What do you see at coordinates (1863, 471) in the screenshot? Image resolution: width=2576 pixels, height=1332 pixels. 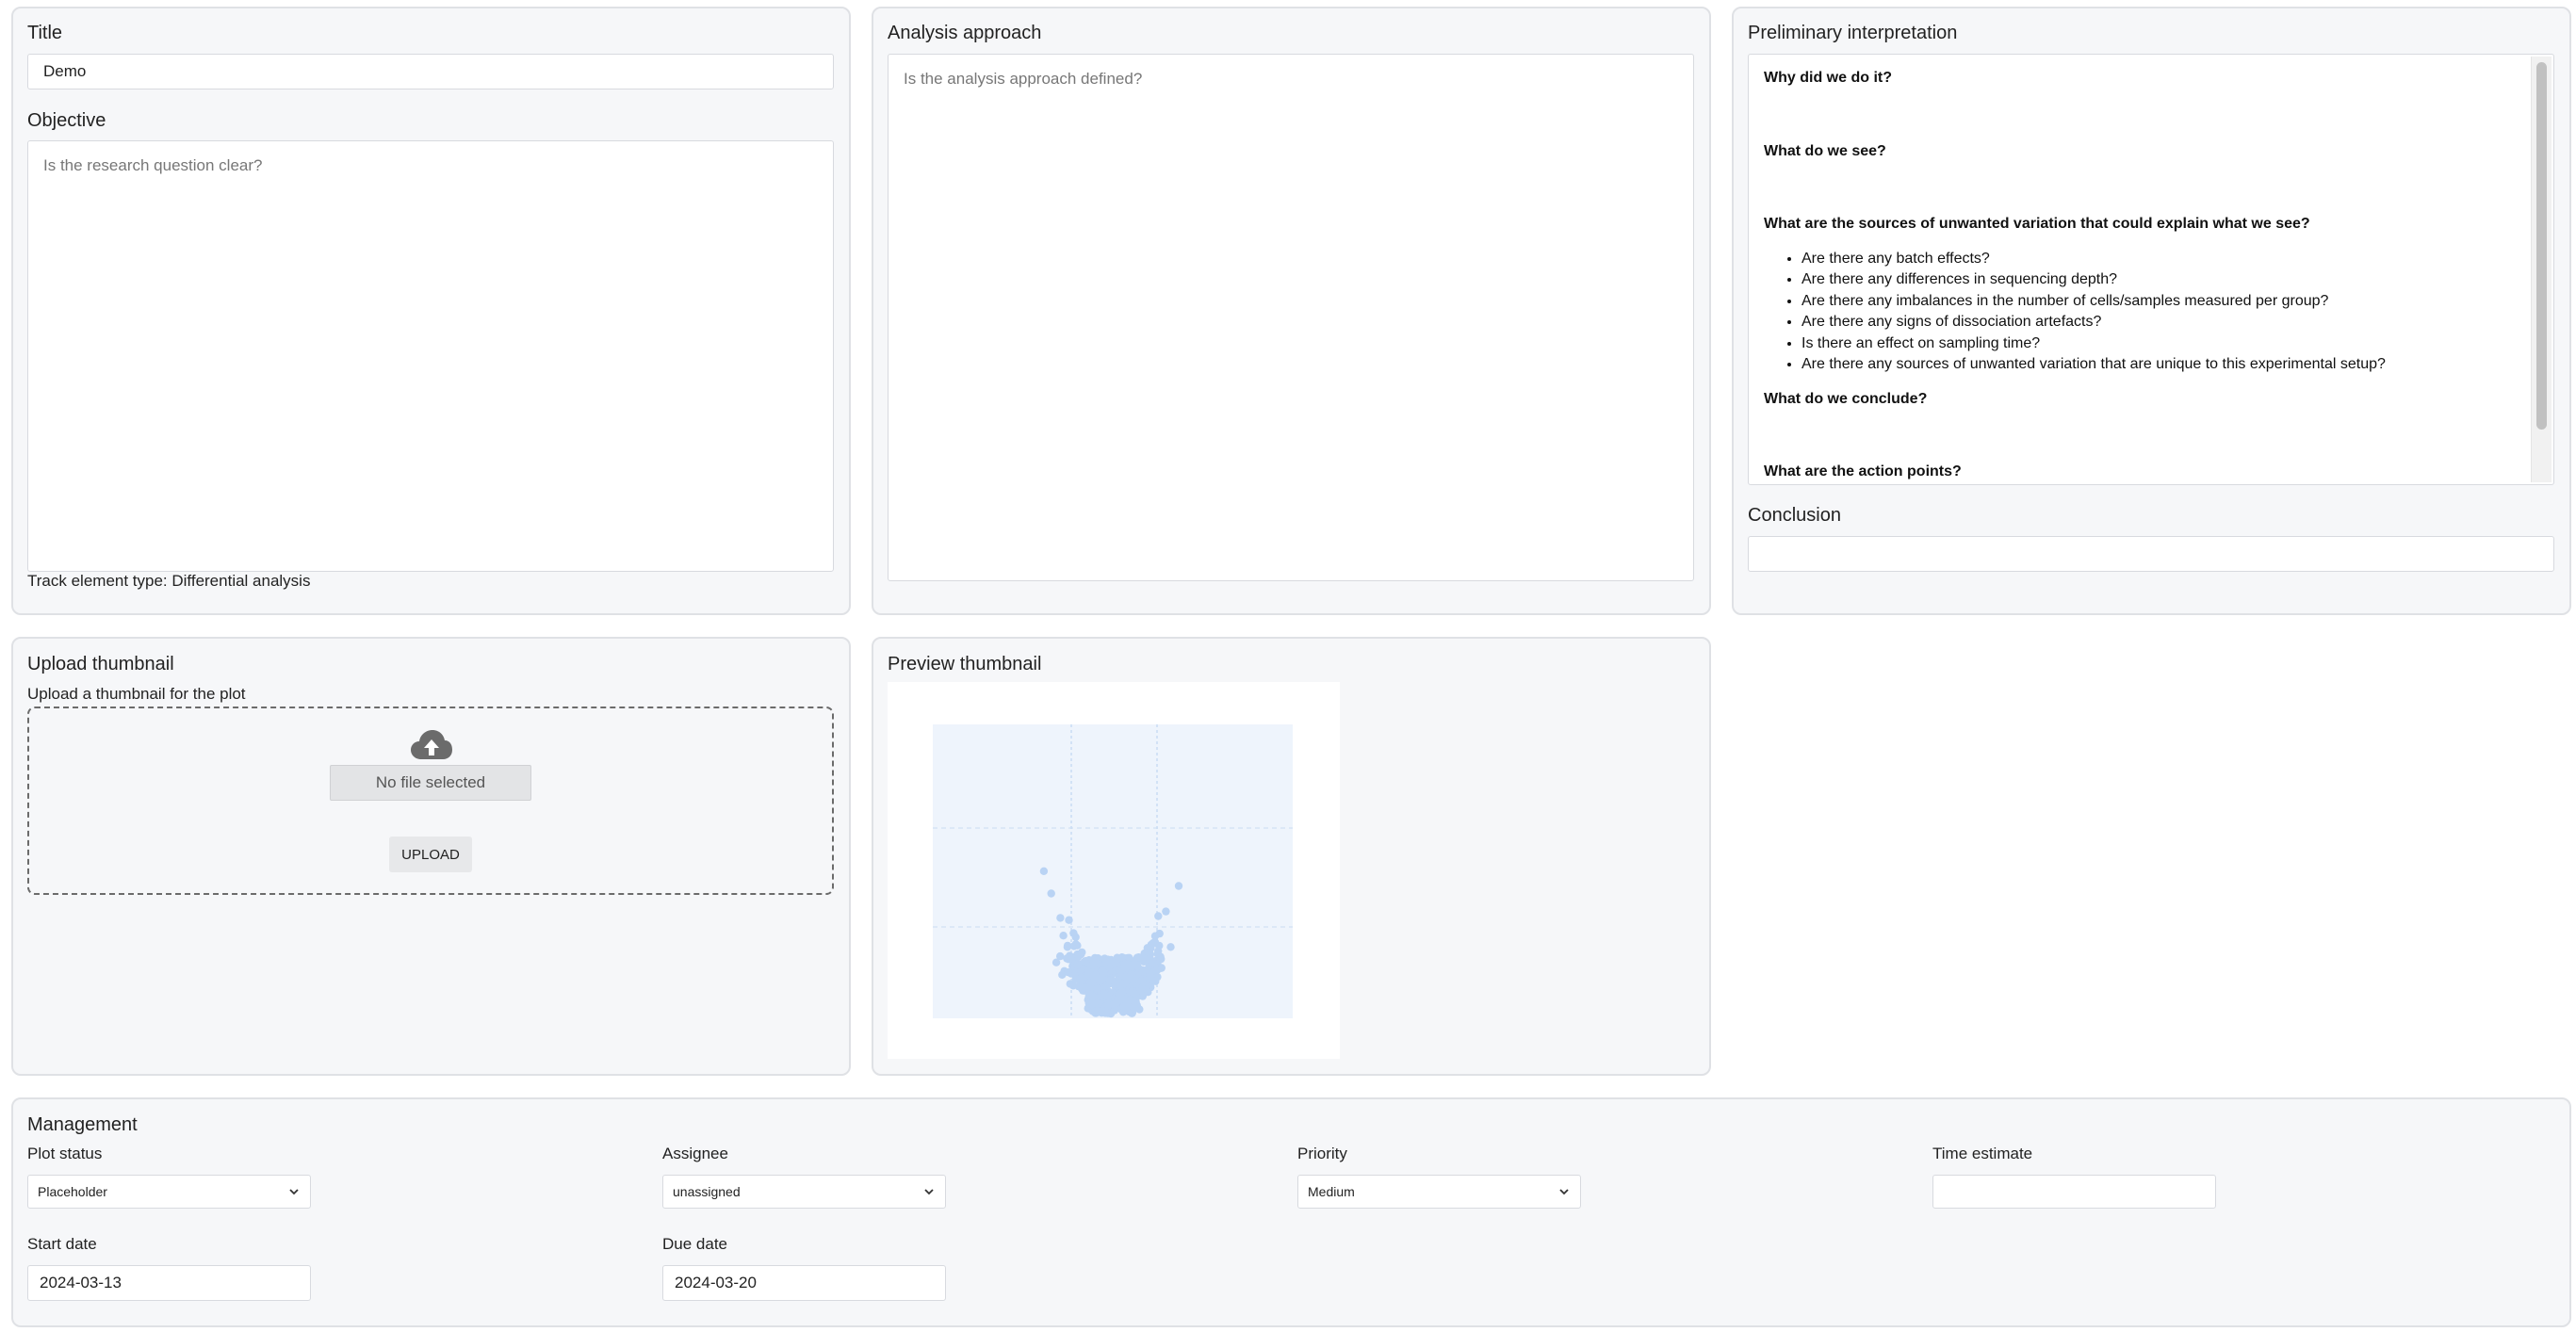 I see `question-action-points: What are the action points?` at bounding box center [1863, 471].